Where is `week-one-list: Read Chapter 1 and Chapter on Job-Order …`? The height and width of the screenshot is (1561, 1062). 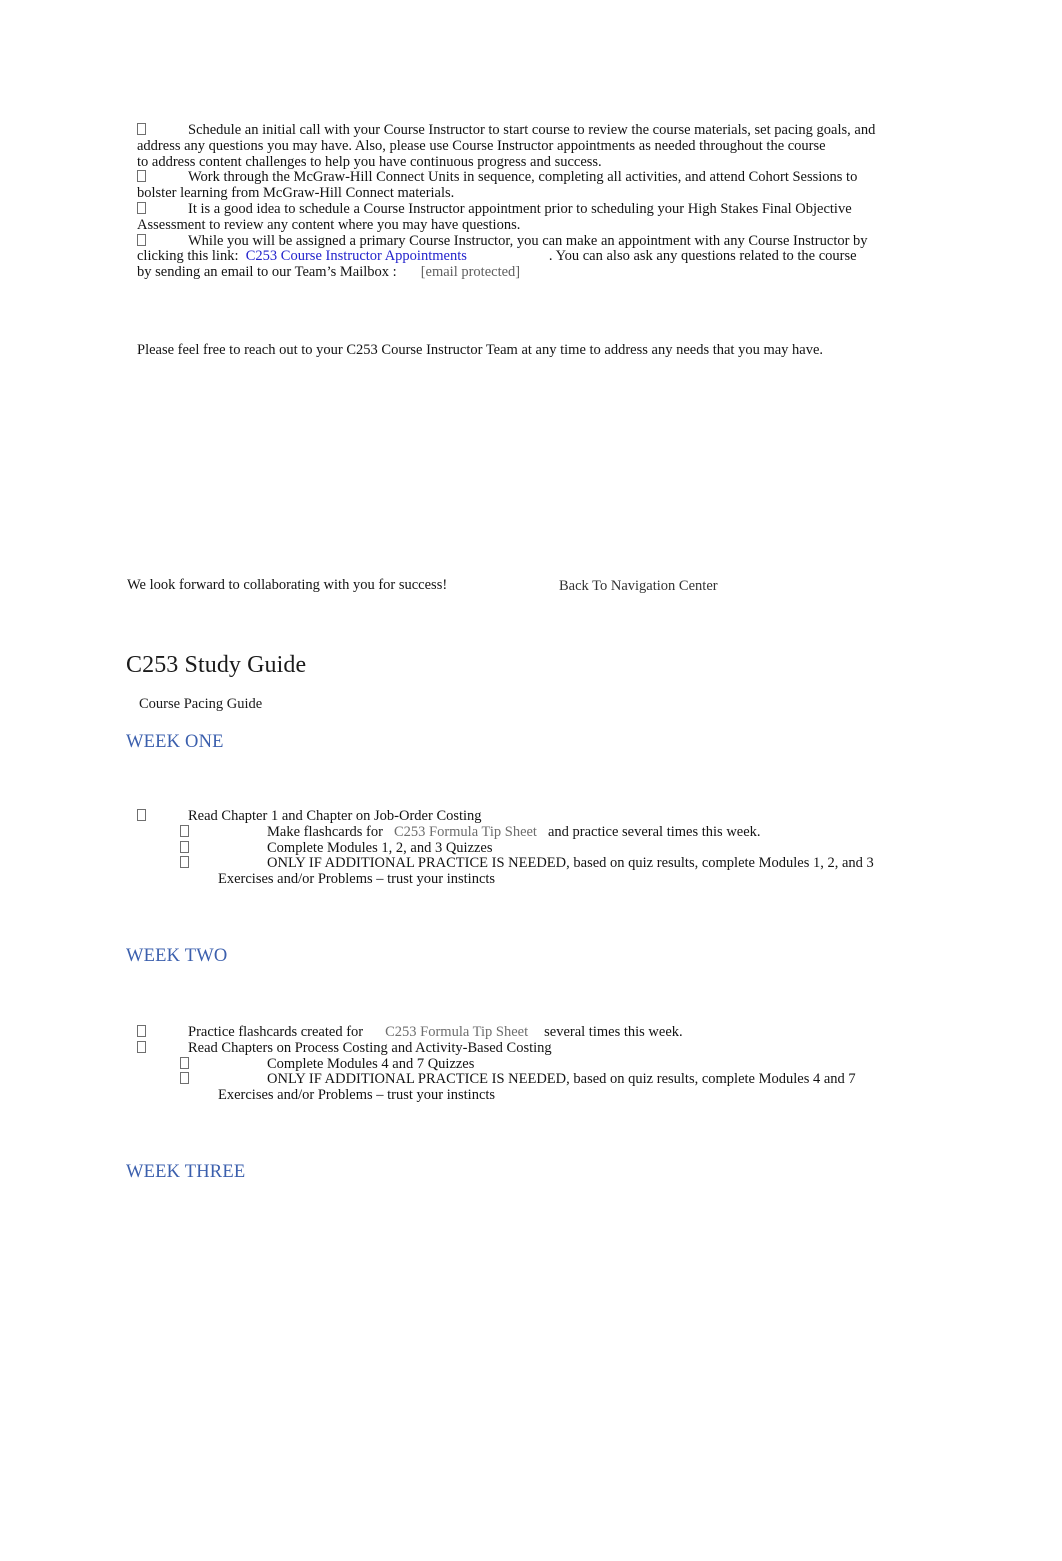 week-one-list: Read Chapter 1 and Chapter on Job-Order … is located at coordinates (517, 848).